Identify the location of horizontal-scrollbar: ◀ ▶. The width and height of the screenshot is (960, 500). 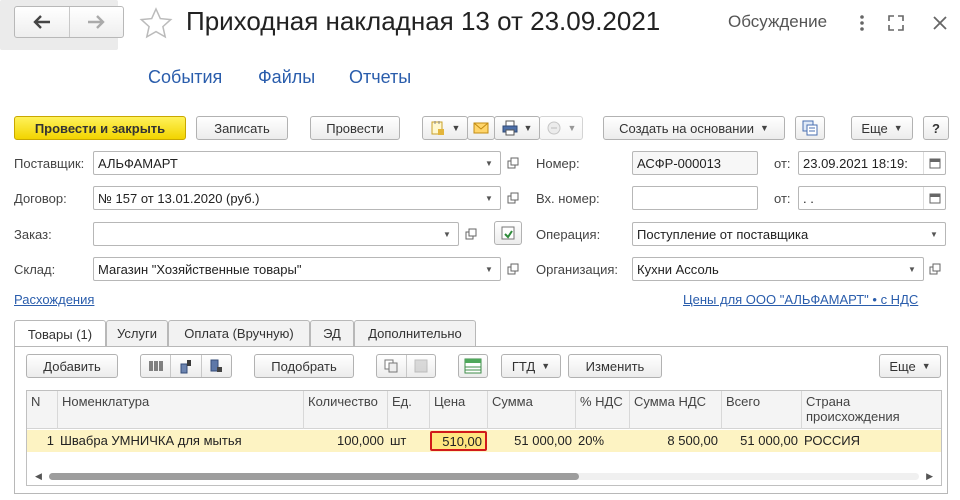
(484, 476).